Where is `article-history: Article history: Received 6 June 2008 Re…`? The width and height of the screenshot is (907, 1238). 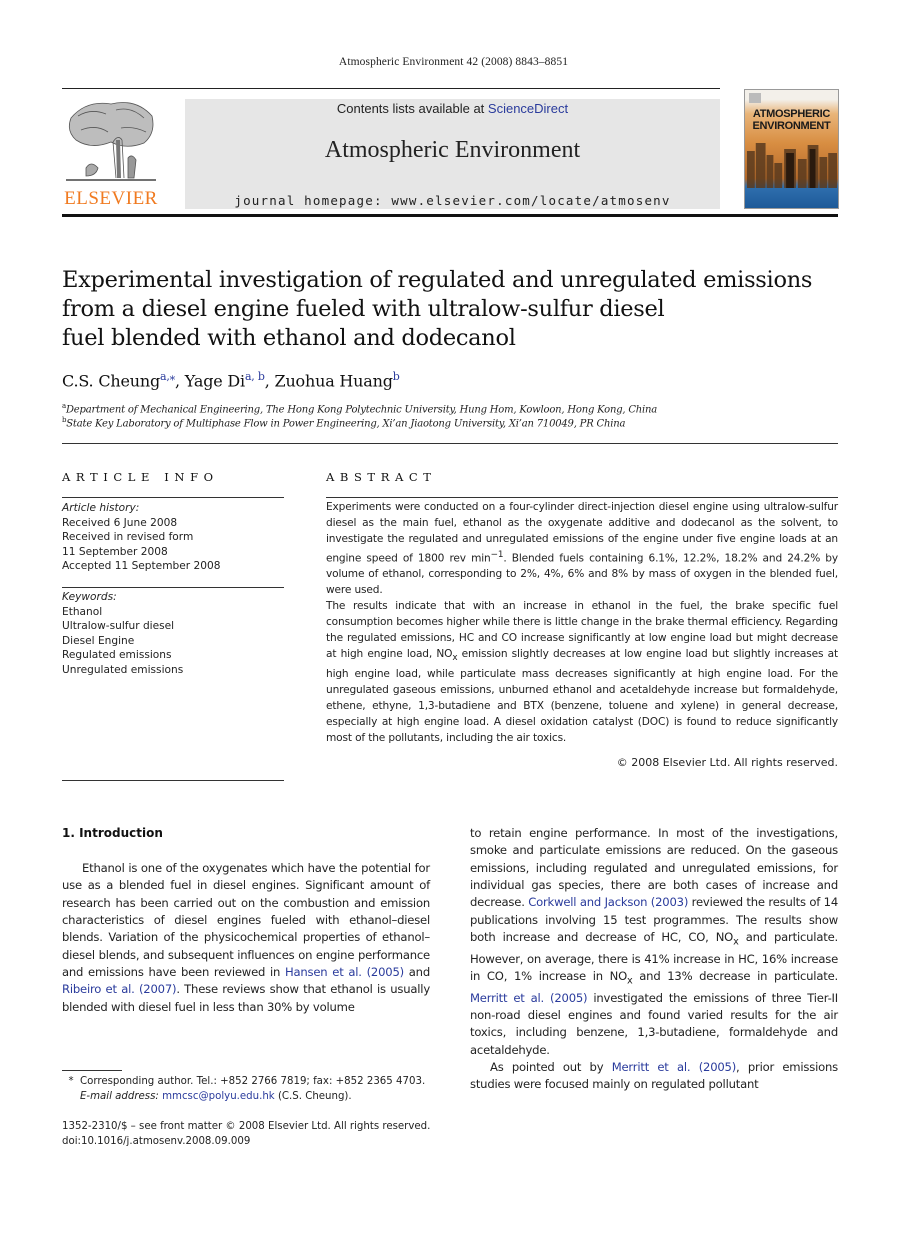
article-history: Article history: Received 6 June 2008 Re… is located at coordinates (173, 537).